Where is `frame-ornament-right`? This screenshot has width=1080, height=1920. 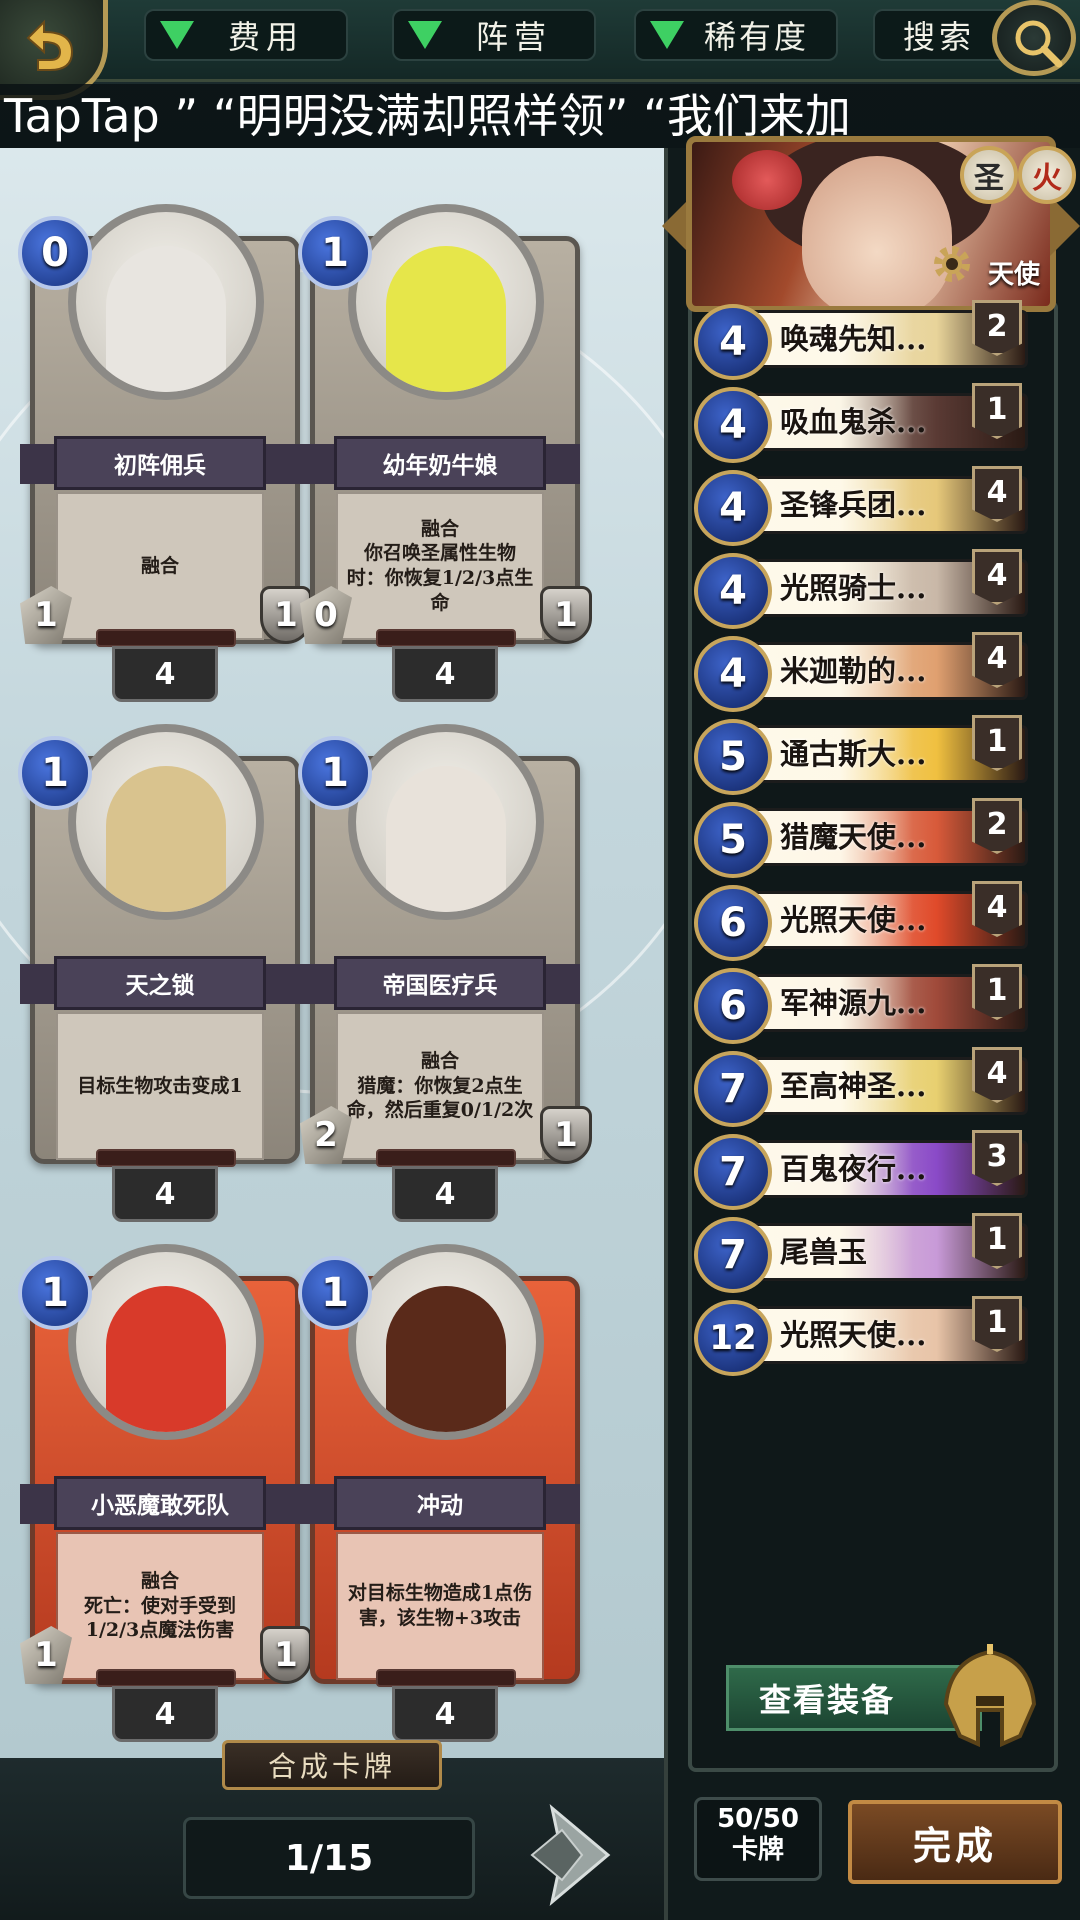 frame-ornament-right is located at coordinates (1065, 226).